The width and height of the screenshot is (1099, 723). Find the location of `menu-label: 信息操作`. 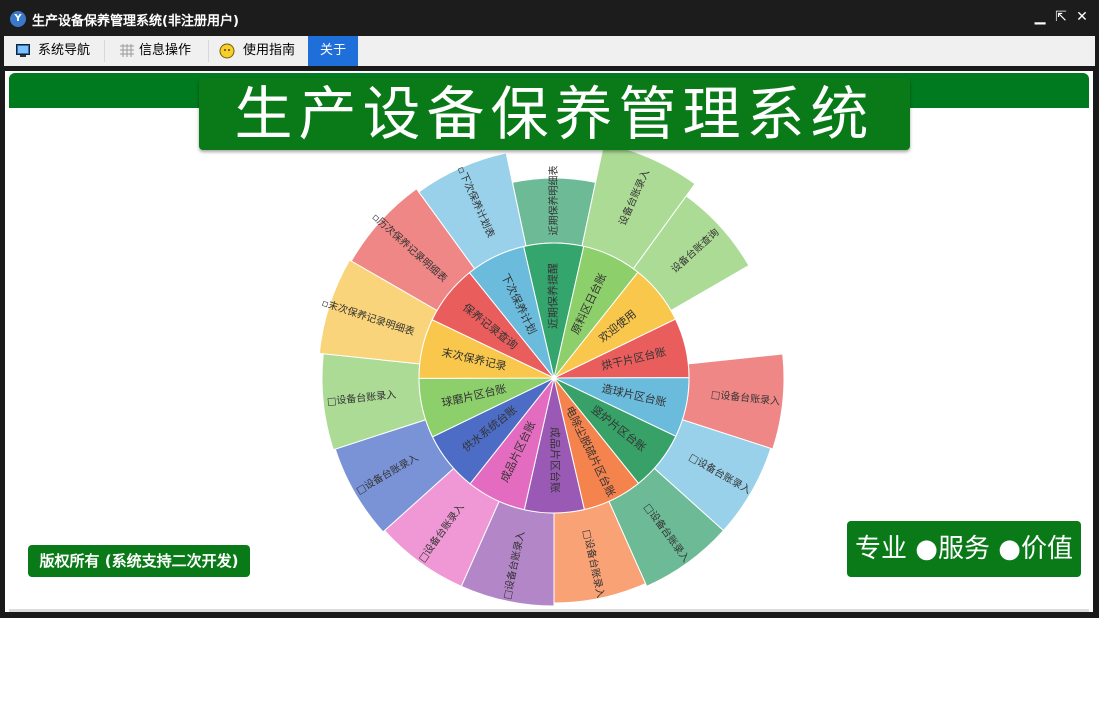

menu-label: 信息操作 is located at coordinates (165, 50).